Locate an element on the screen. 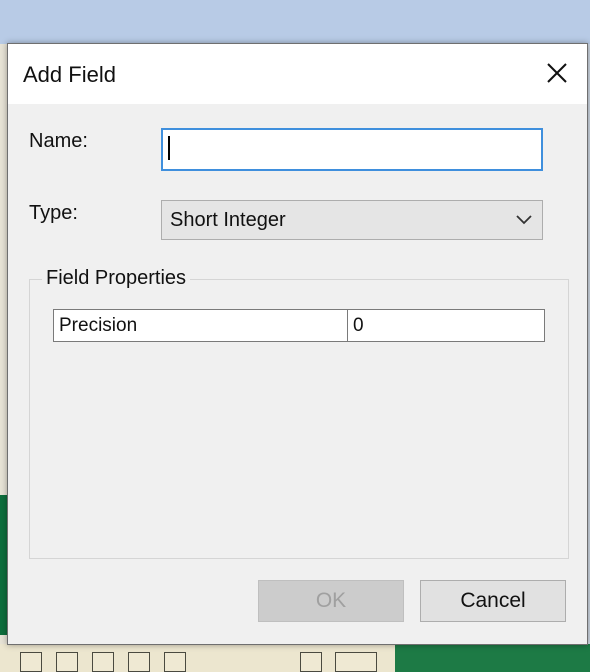 The height and width of the screenshot is (672, 590). close-icon is located at coordinates (557, 73).